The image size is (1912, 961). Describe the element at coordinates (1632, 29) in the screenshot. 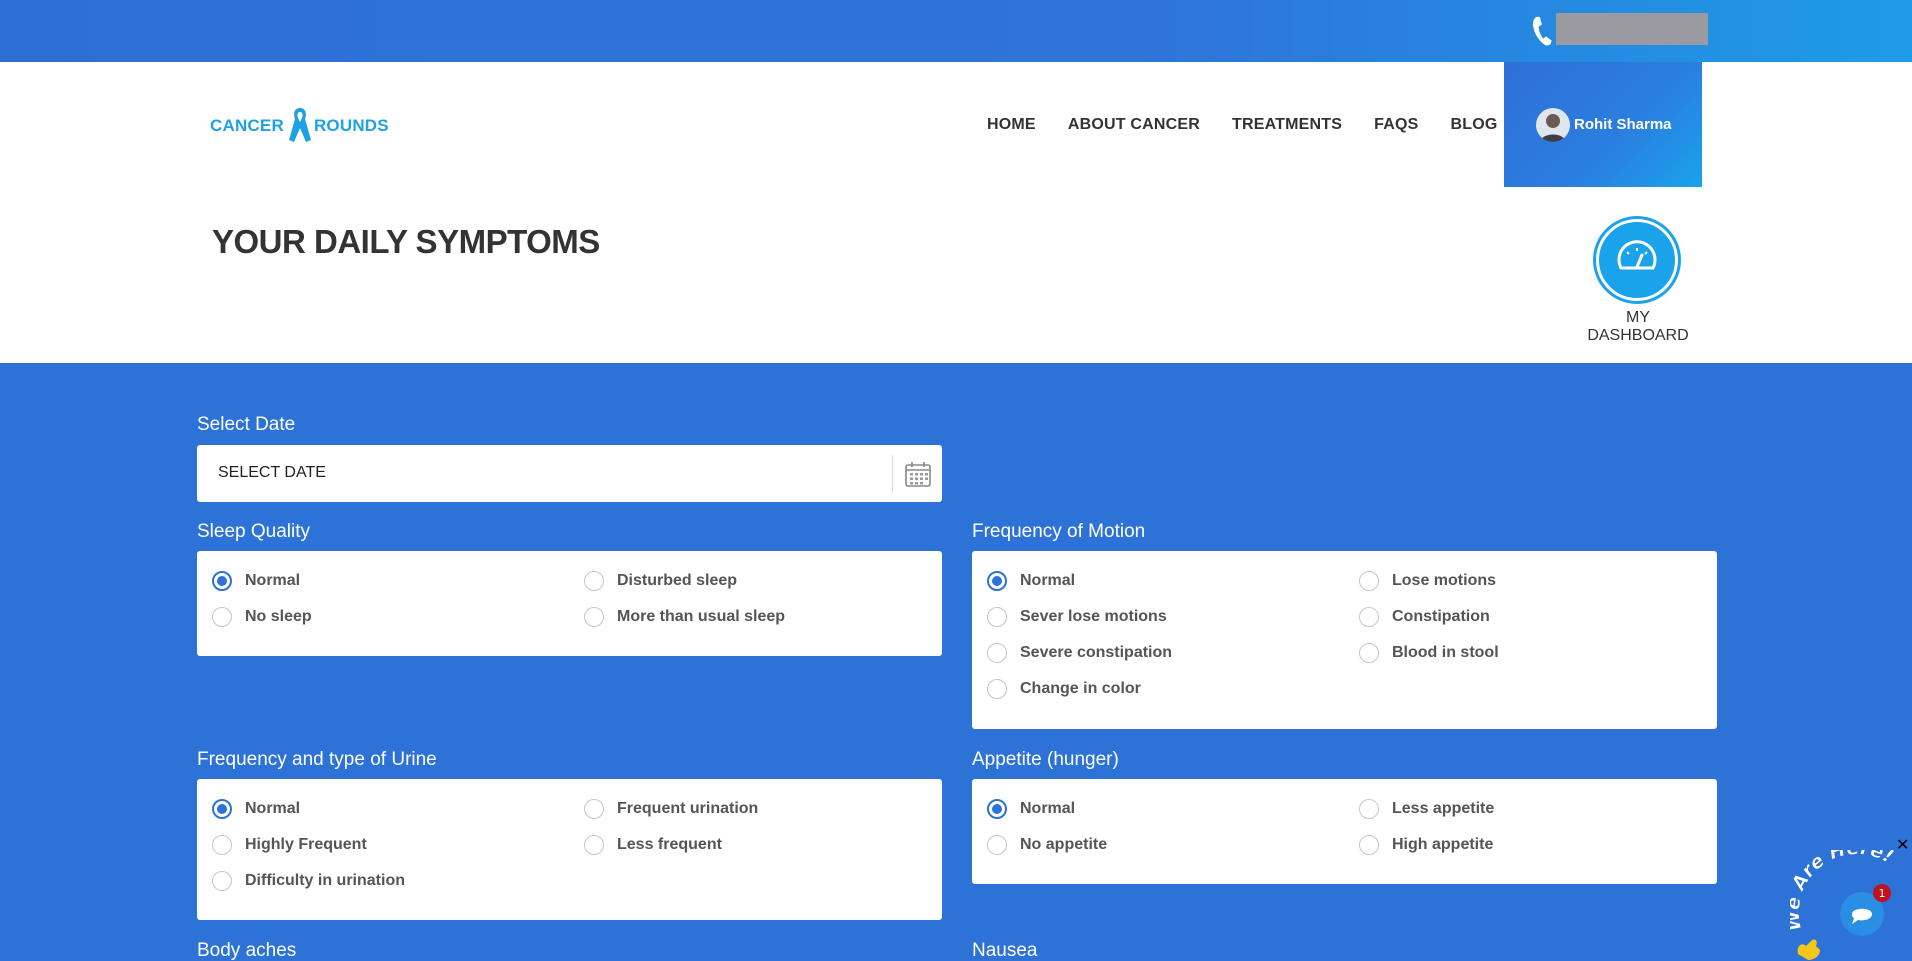

I see `phone-number-redacted` at that location.